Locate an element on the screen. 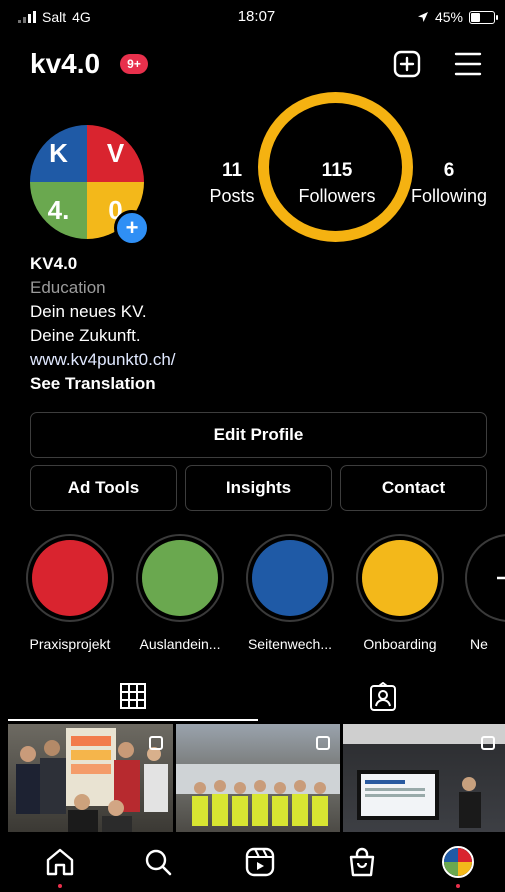  status-right: 45% is located at coordinates (457, 17).